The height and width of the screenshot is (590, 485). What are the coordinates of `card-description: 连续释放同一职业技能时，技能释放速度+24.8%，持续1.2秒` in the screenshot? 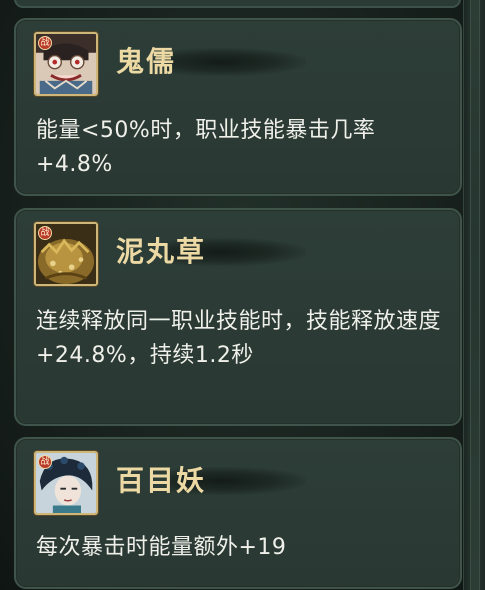 It's located at (239, 338).